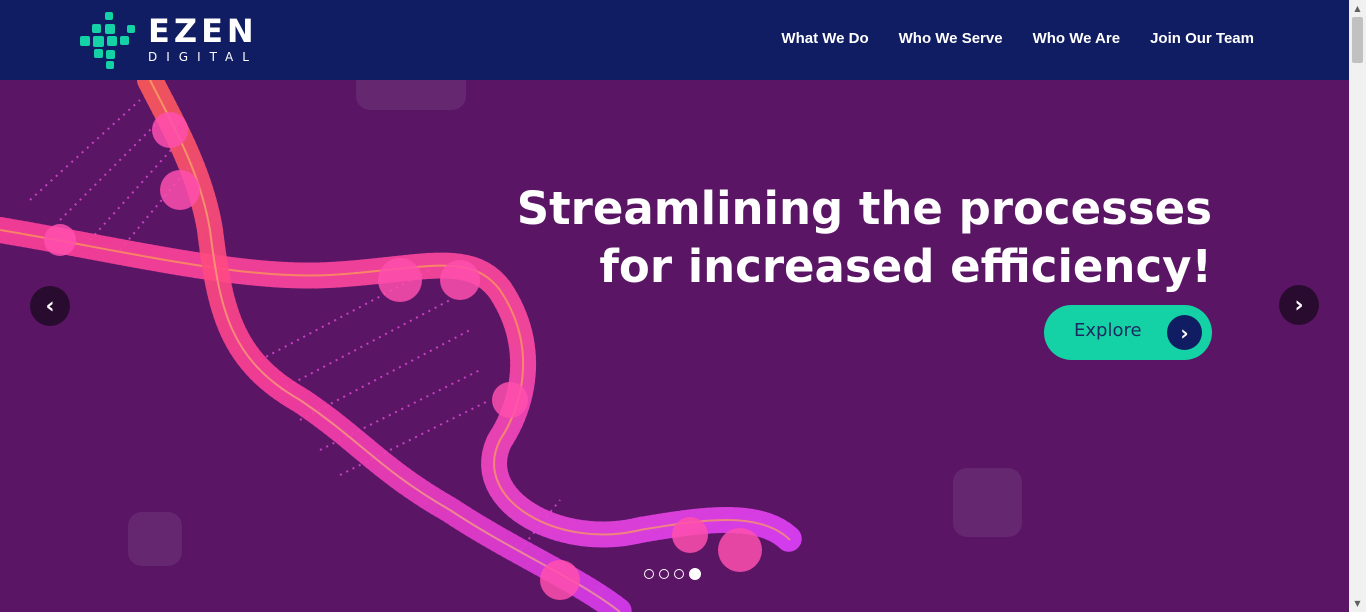  Describe the element at coordinates (672, 574) in the screenshot. I see `slider-pagination` at that location.